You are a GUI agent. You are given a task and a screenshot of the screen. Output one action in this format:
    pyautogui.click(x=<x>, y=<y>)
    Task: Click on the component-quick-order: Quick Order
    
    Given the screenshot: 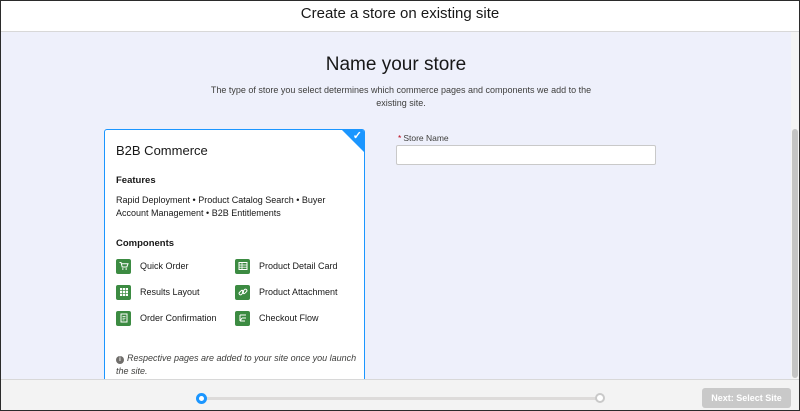 What is the action you would take?
    pyautogui.click(x=152, y=266)
    